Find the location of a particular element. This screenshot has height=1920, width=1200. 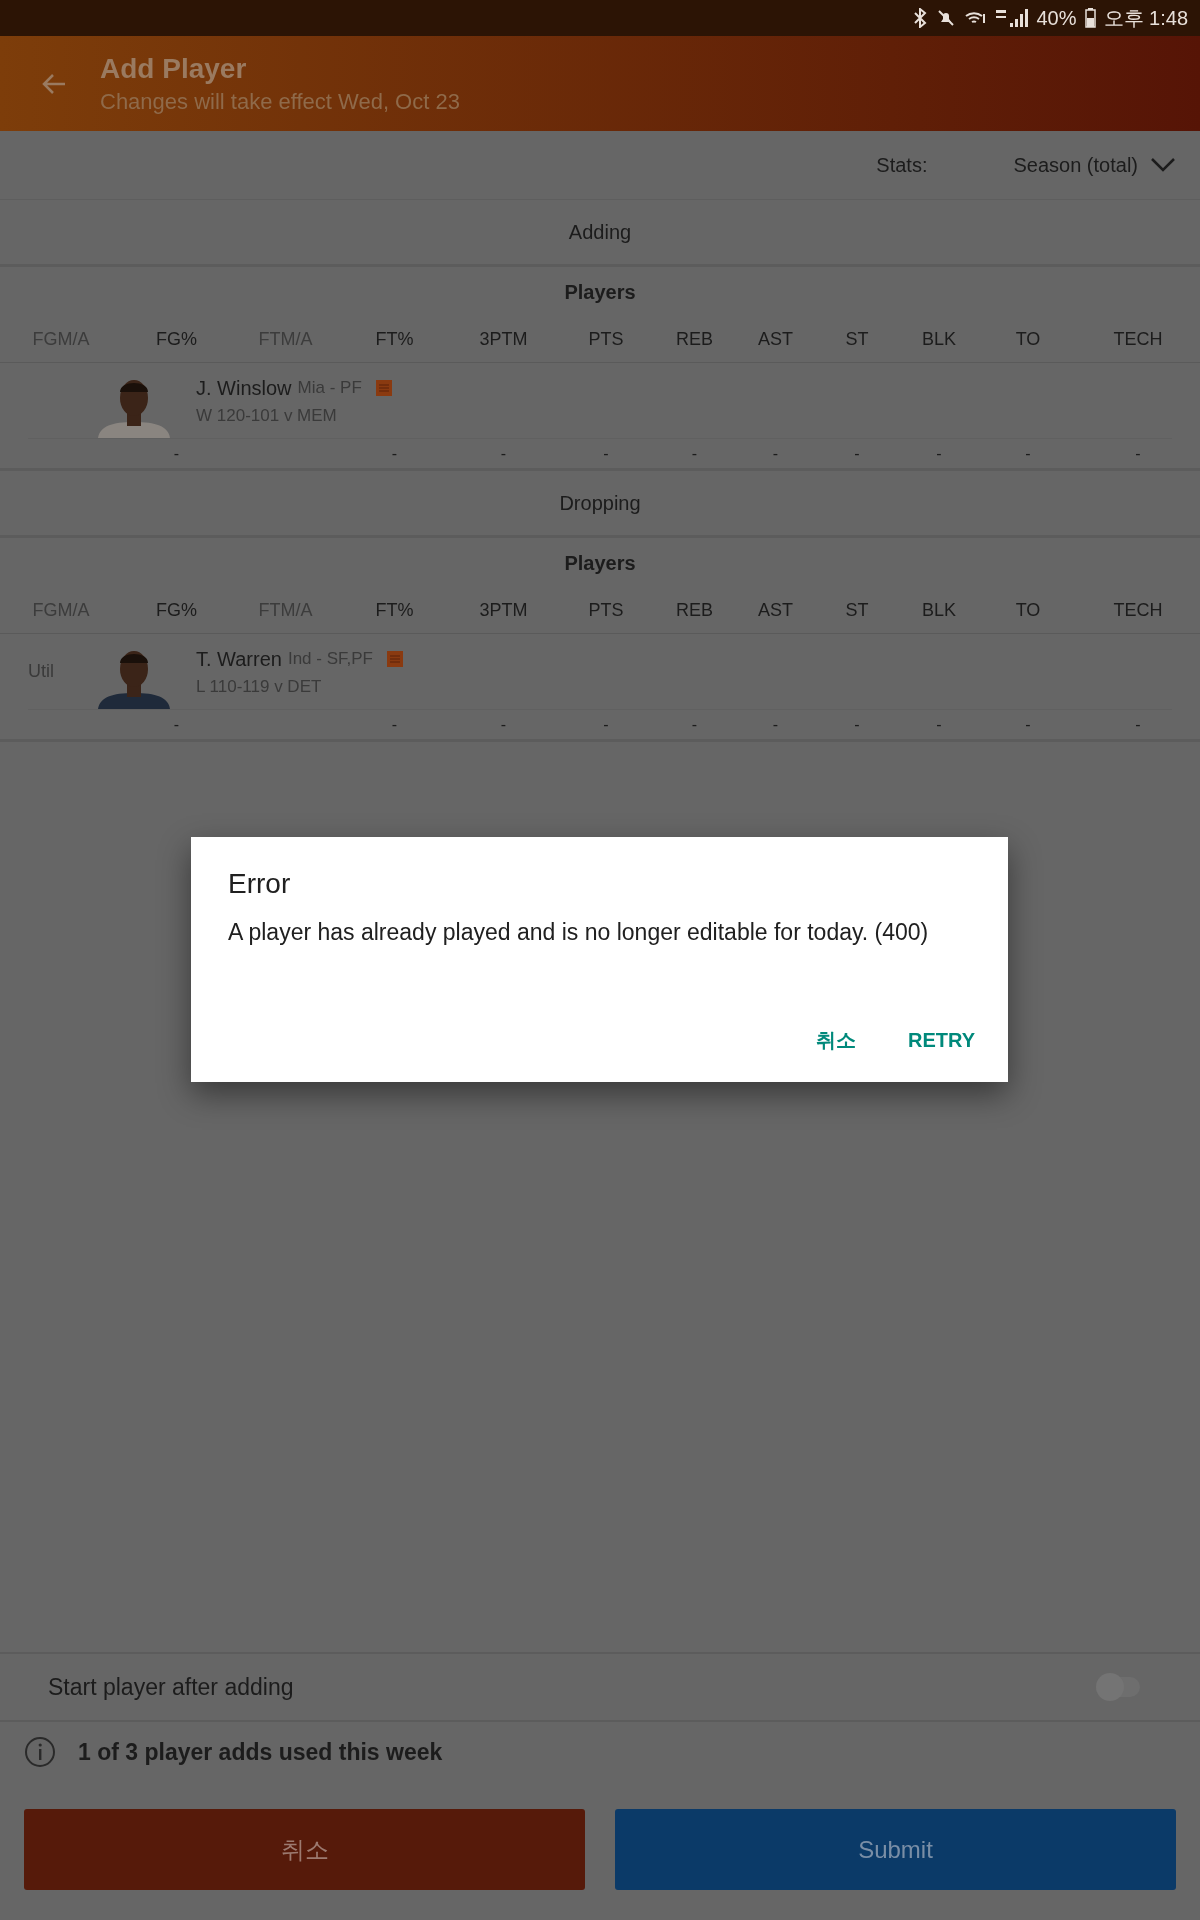

dialog-button: RETRY is located at coordinates (941, 1040).